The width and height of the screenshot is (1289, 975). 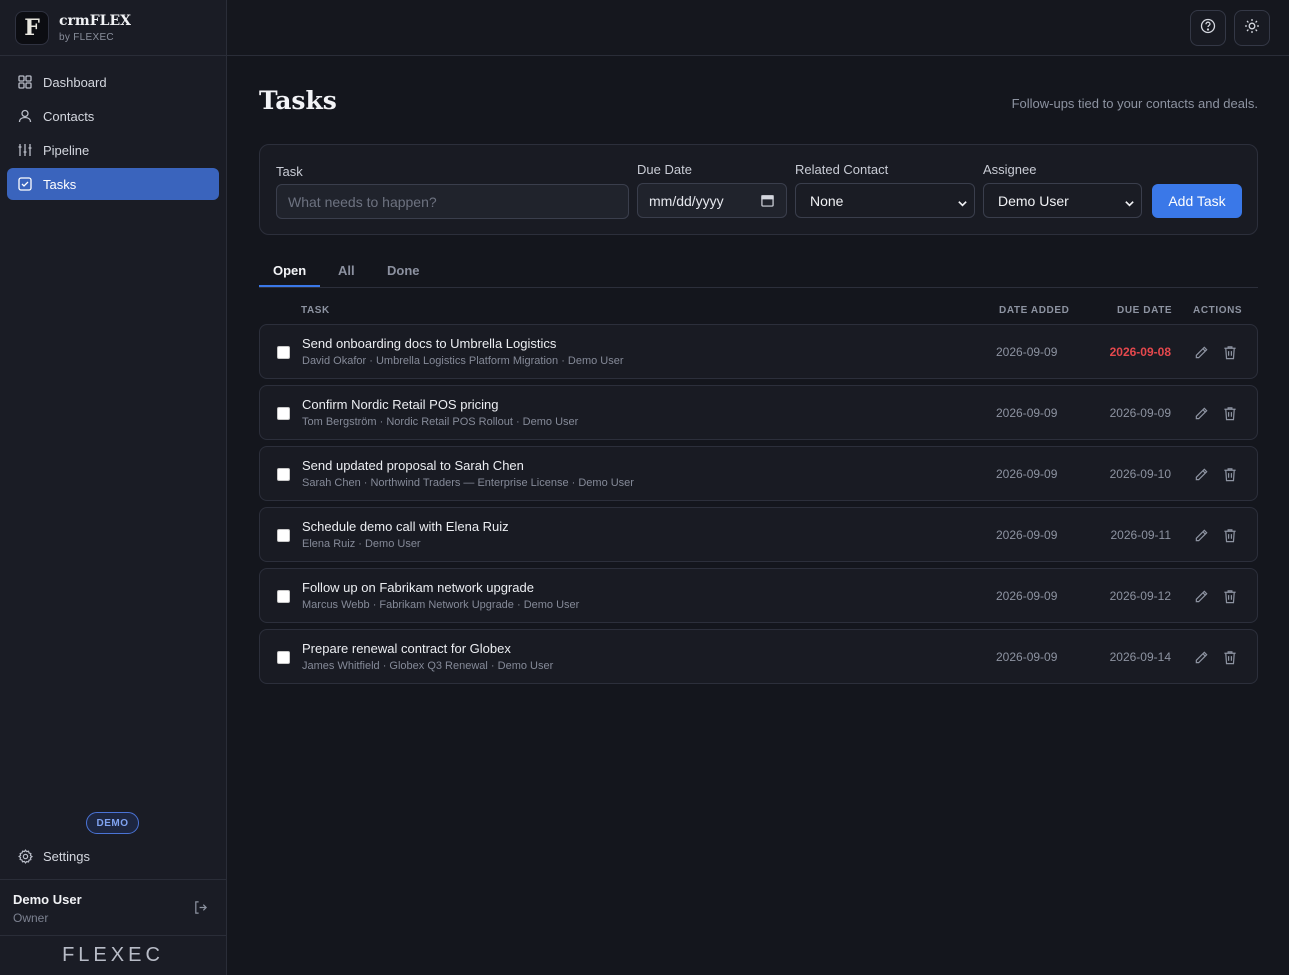 I want to click on theme-toggle-button, so click(x=1252, y=28).